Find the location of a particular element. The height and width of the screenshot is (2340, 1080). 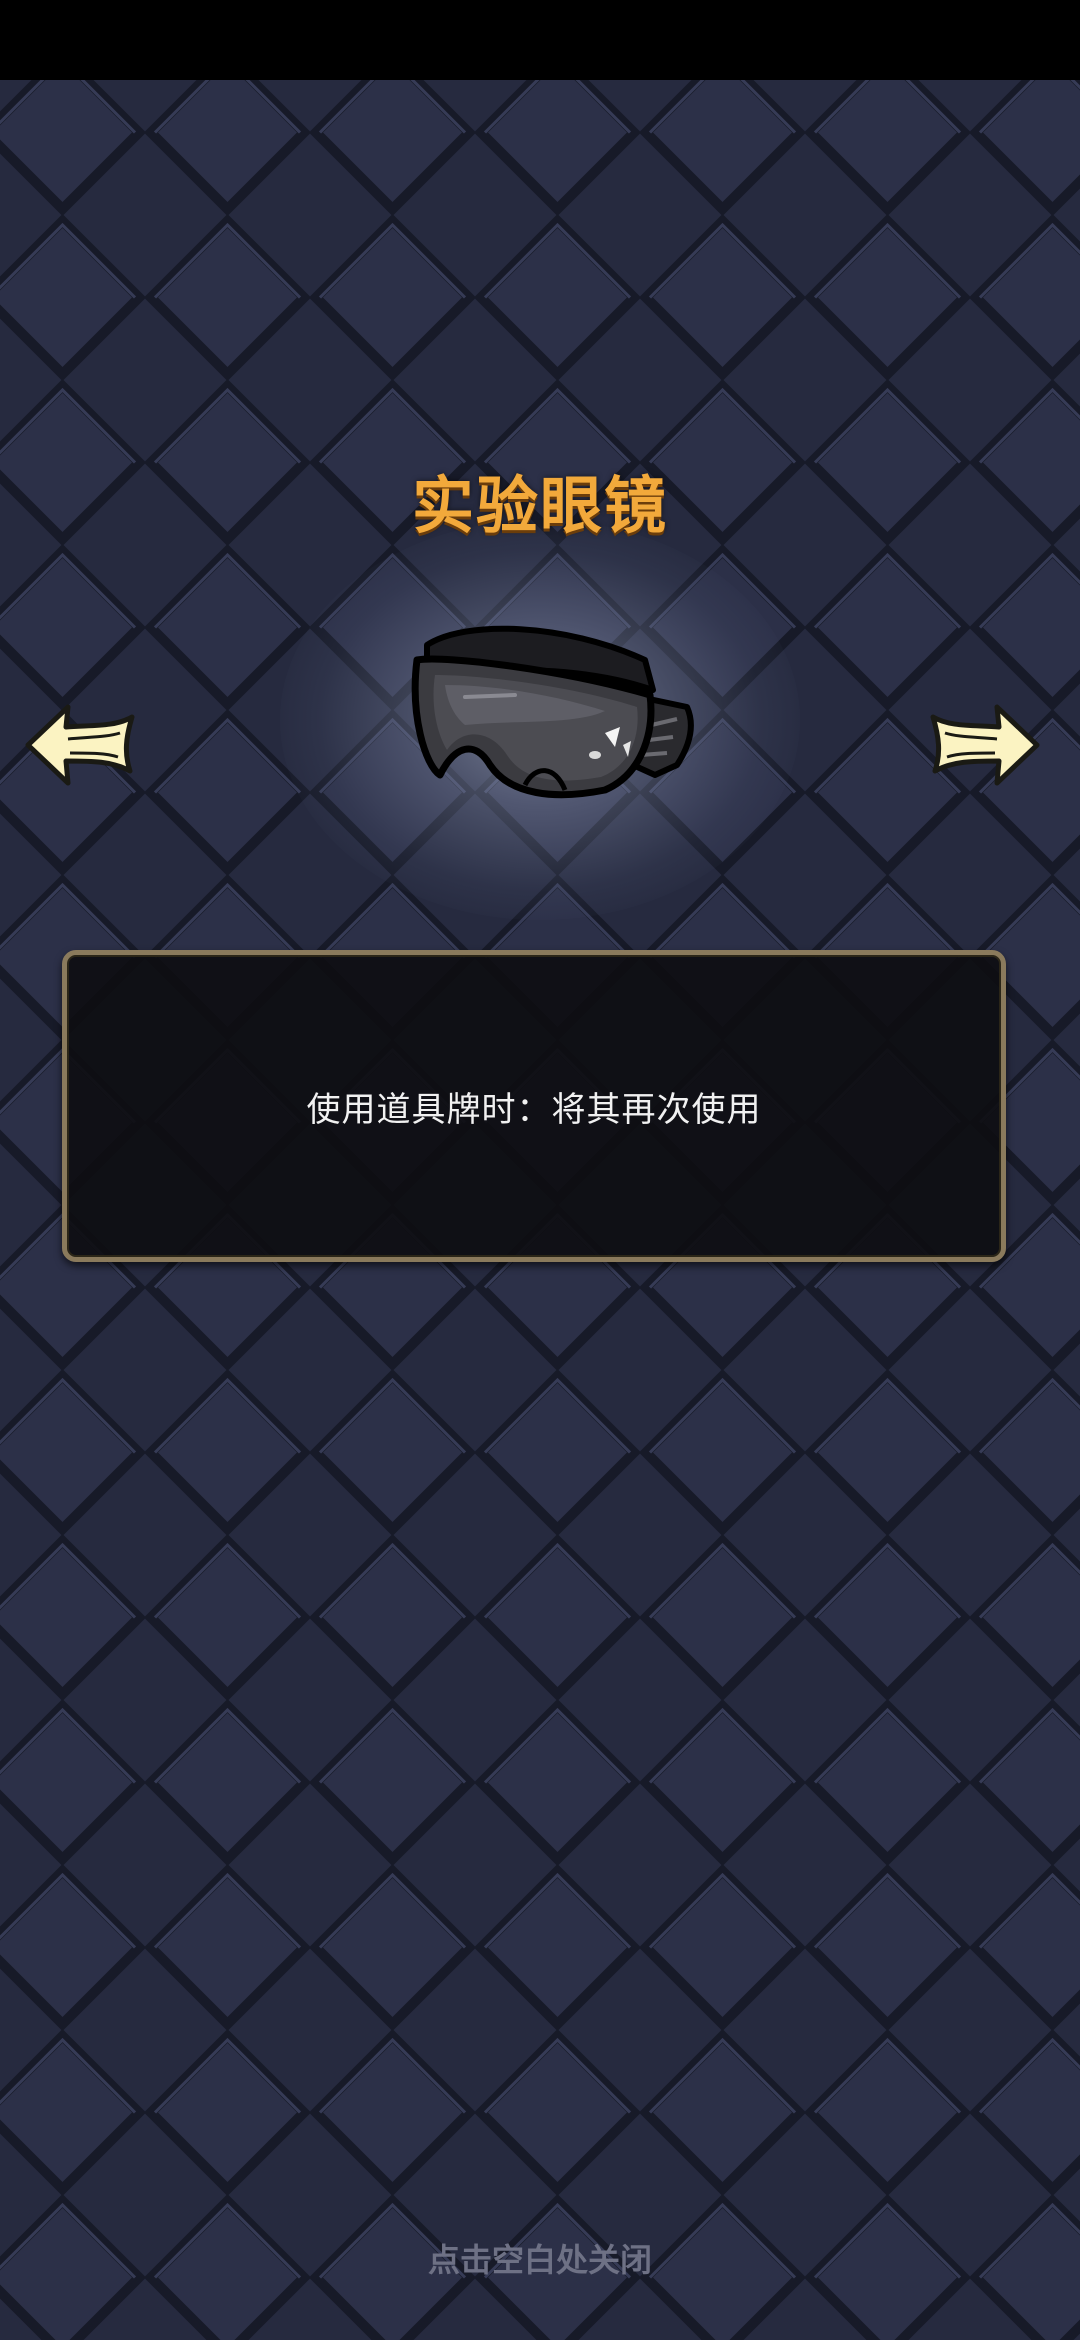

description-panel: 使用道具牌时：将其再次使用 is located at coordinates (534, 1106).